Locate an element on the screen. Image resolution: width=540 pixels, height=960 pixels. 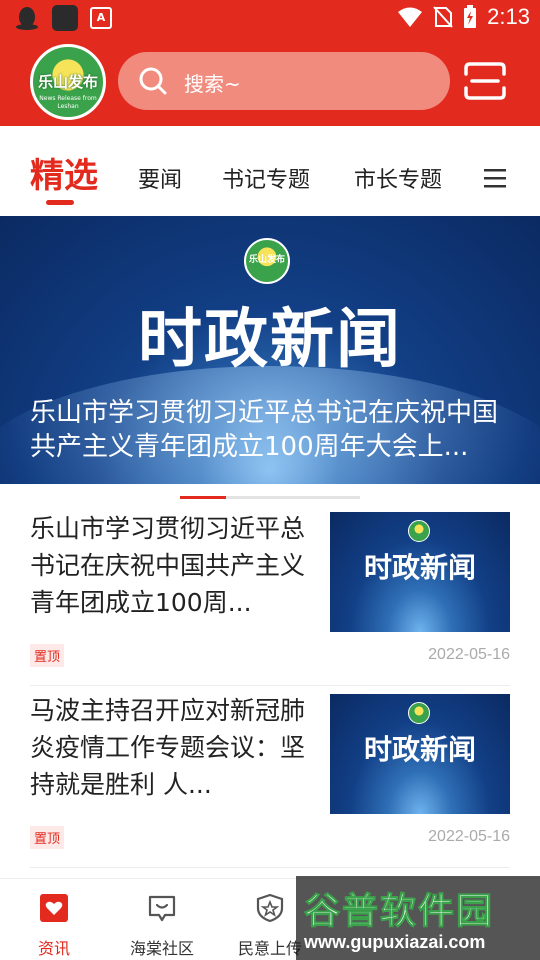
logo-text: 乐山发布 is located at coordinates (67, 82).